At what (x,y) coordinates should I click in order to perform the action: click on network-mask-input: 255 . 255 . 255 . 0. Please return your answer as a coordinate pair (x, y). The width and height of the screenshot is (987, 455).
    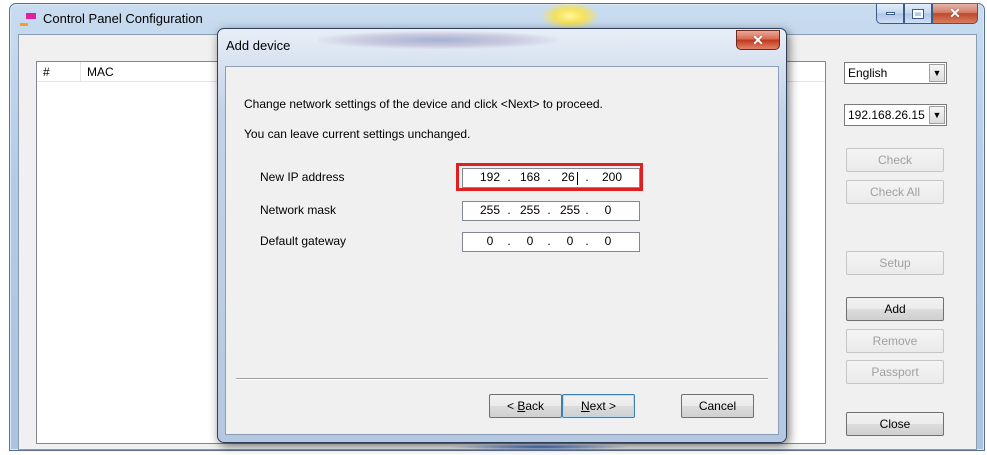
    Looking at the image, I should click on (551, 211).